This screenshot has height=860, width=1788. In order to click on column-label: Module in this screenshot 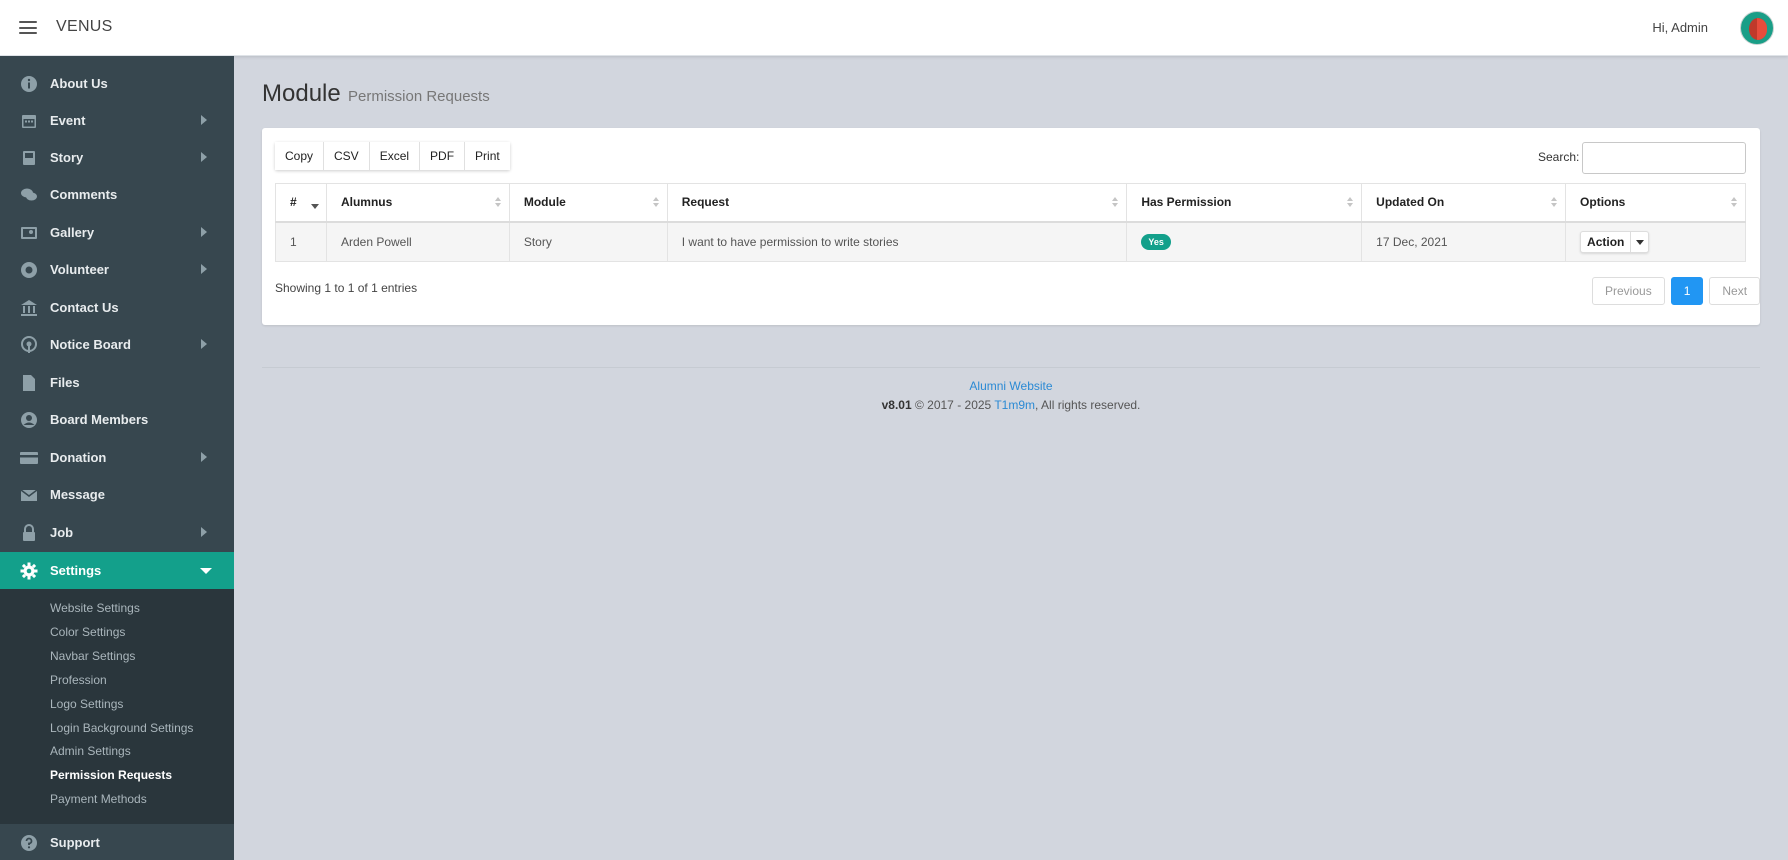, I will do `click(544, 202)`.